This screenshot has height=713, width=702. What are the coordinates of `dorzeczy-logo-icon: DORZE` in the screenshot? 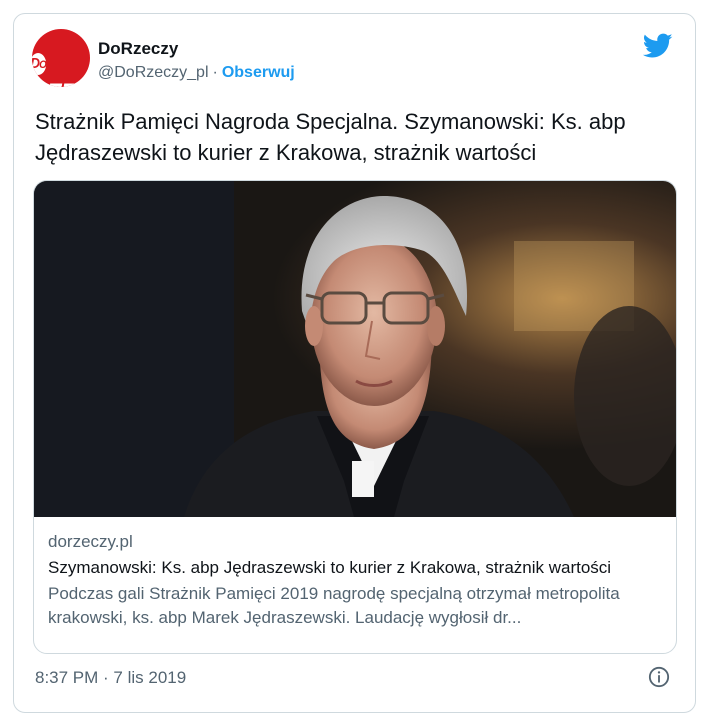 It's located at (58, 67).